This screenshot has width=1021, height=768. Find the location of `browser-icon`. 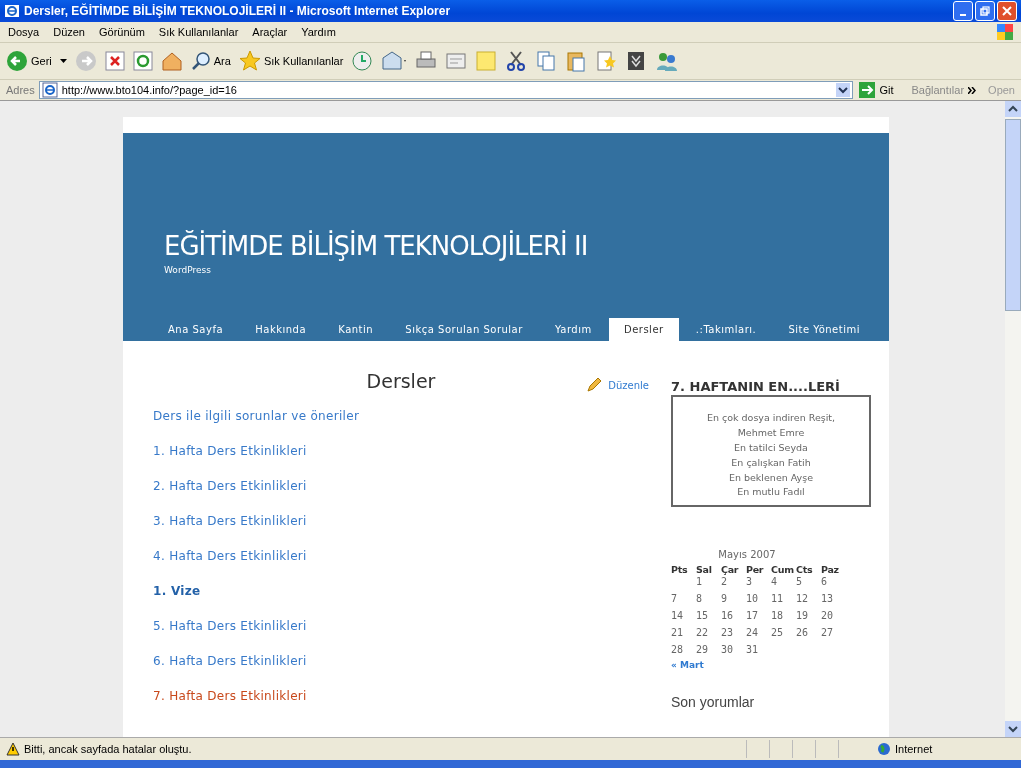

browser-icon is located at coordinates (12, 11).